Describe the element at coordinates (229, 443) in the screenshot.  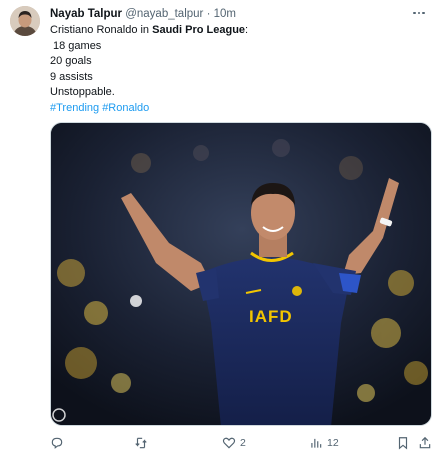
I see `heart-icon` at that location.